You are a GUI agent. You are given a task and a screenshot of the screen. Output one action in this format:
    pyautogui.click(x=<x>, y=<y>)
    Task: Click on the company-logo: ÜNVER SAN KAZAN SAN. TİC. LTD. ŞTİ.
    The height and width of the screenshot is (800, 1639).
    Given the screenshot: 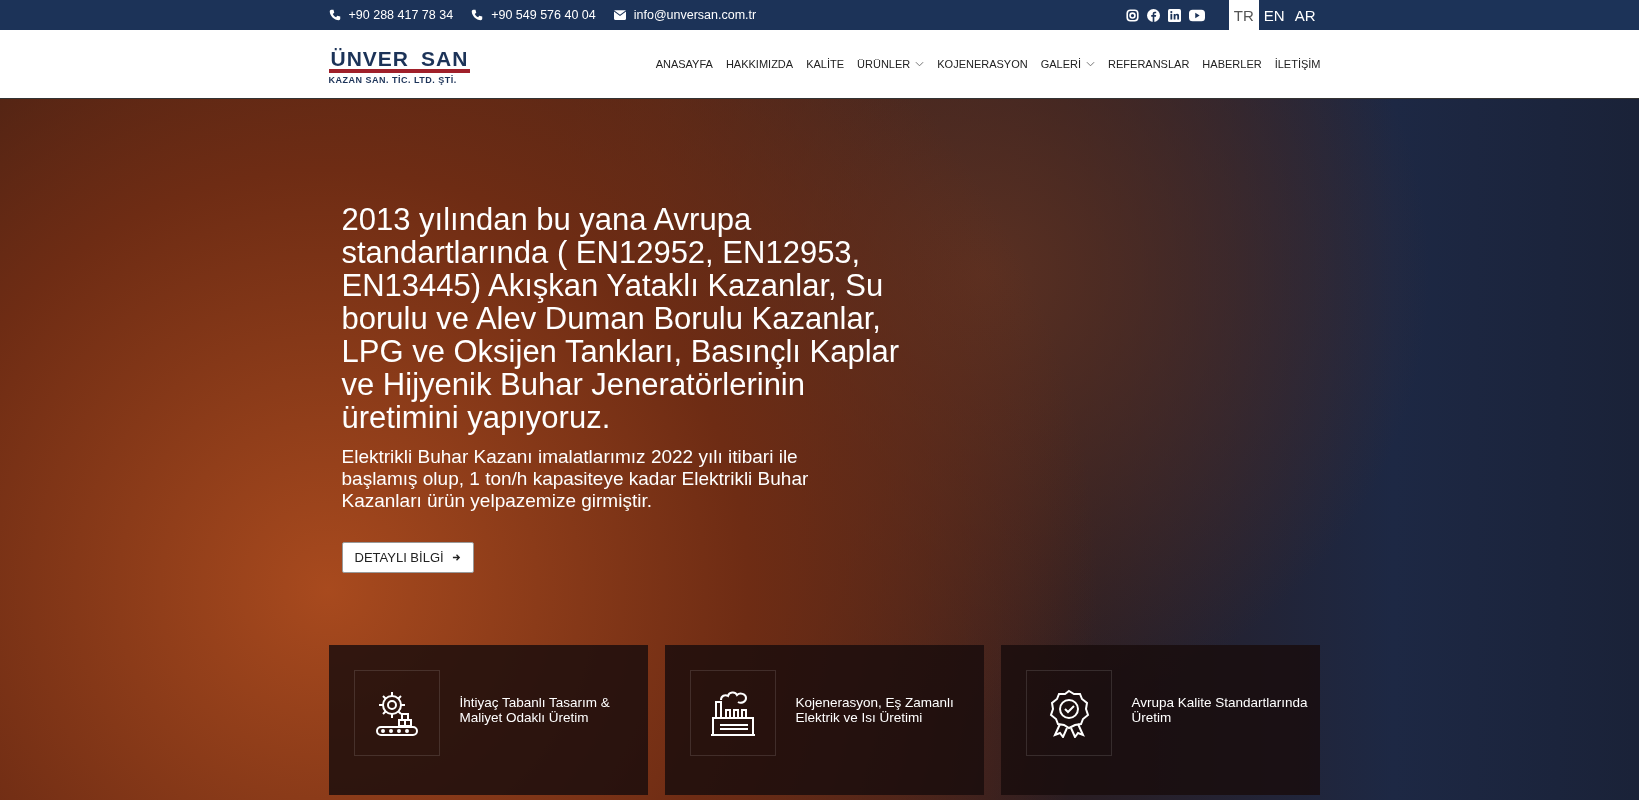 What is the action you would take?
    pyautogui.click(x=399, y=64)
    